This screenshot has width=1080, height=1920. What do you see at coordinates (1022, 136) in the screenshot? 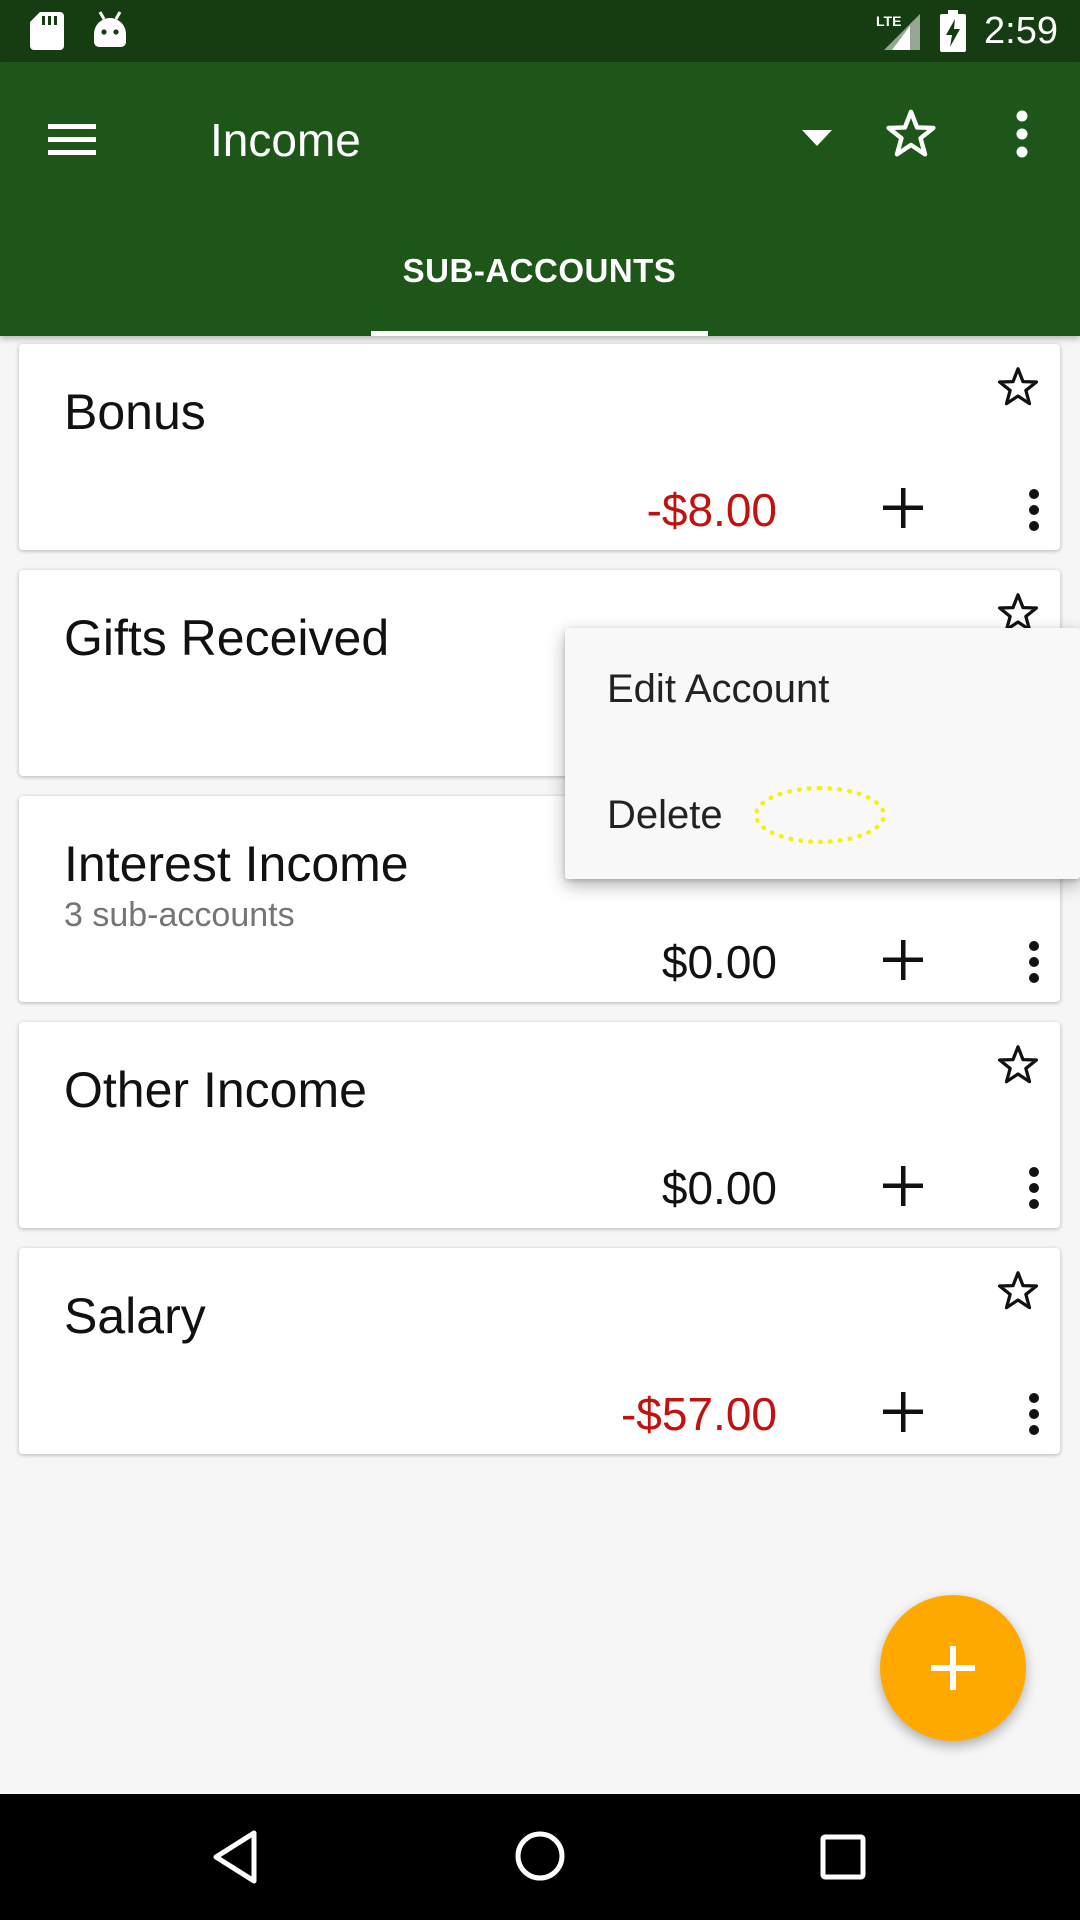
I see `overflow-menu-icon` at bounding box center [1022, 136].